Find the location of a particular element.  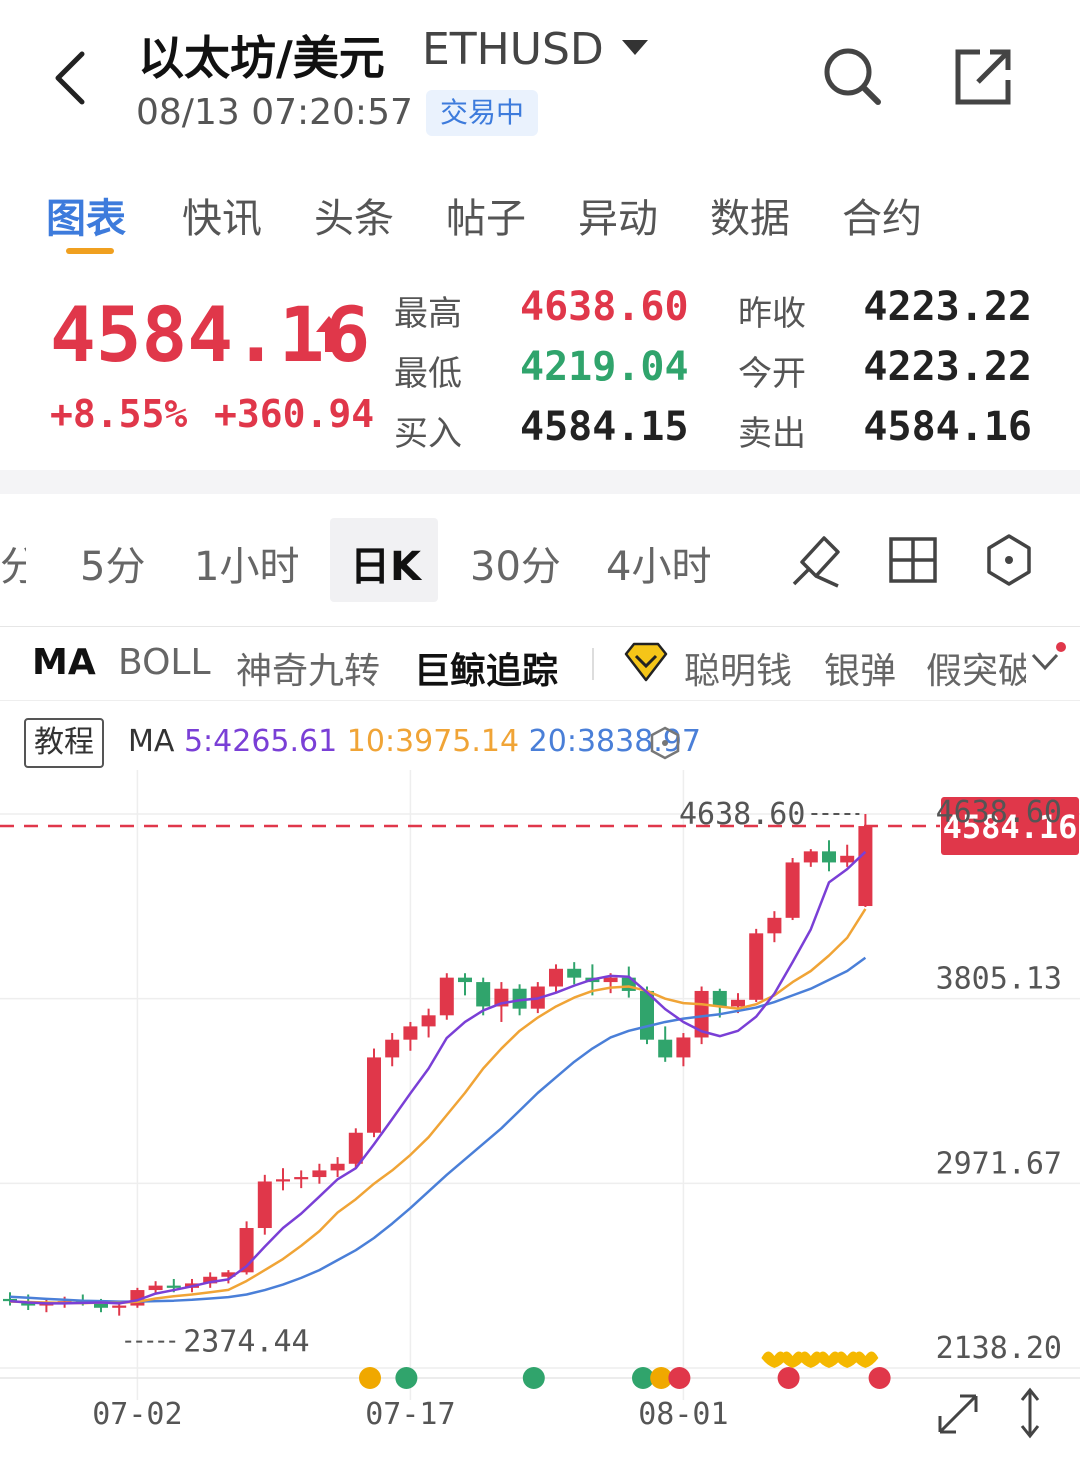

y-axis-label: 2138.20 is located at coordinates (999, 1348).